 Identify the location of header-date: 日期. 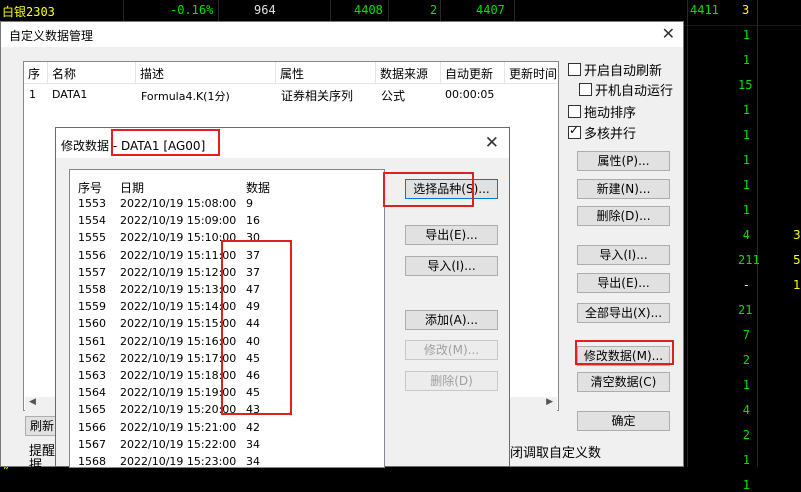
(132, 187).